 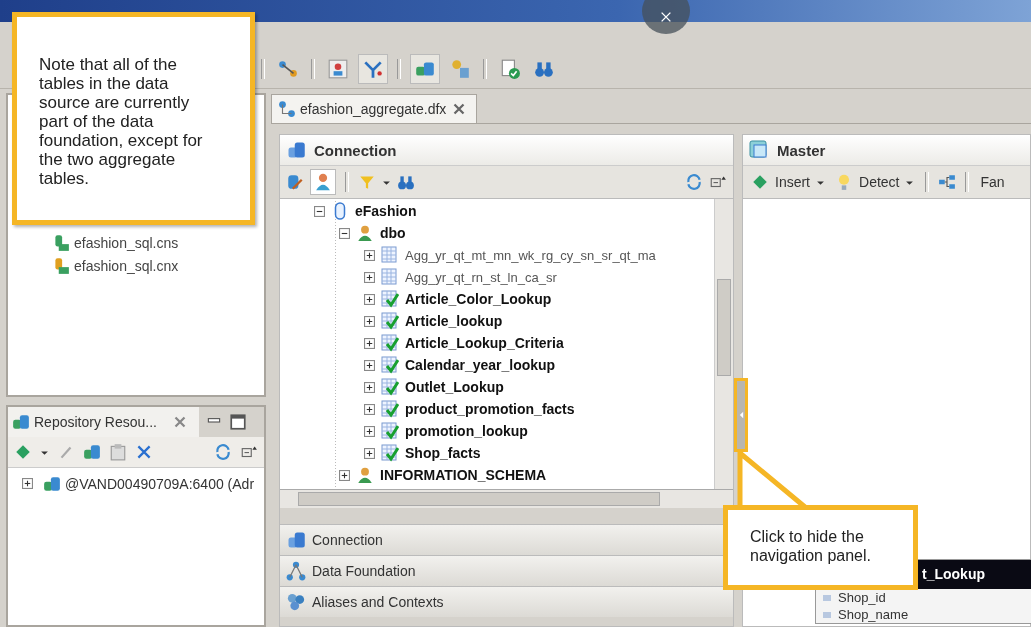 What do you see at coordinates (862, 597) in the screenshot?
I see `column-name: Shop_id` at bounding box center [862, 597].